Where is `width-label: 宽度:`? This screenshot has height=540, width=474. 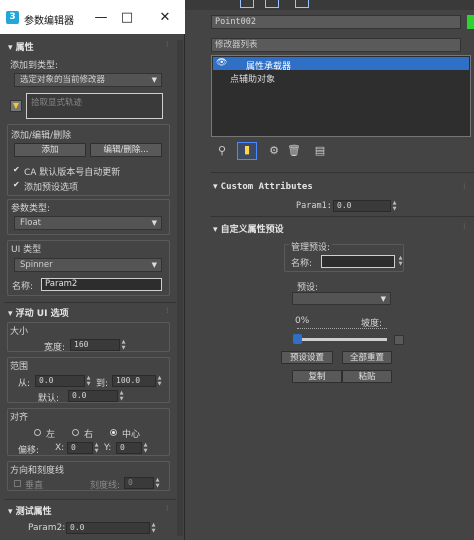 width-label: 宽度: is located at coordinates (55, 348).